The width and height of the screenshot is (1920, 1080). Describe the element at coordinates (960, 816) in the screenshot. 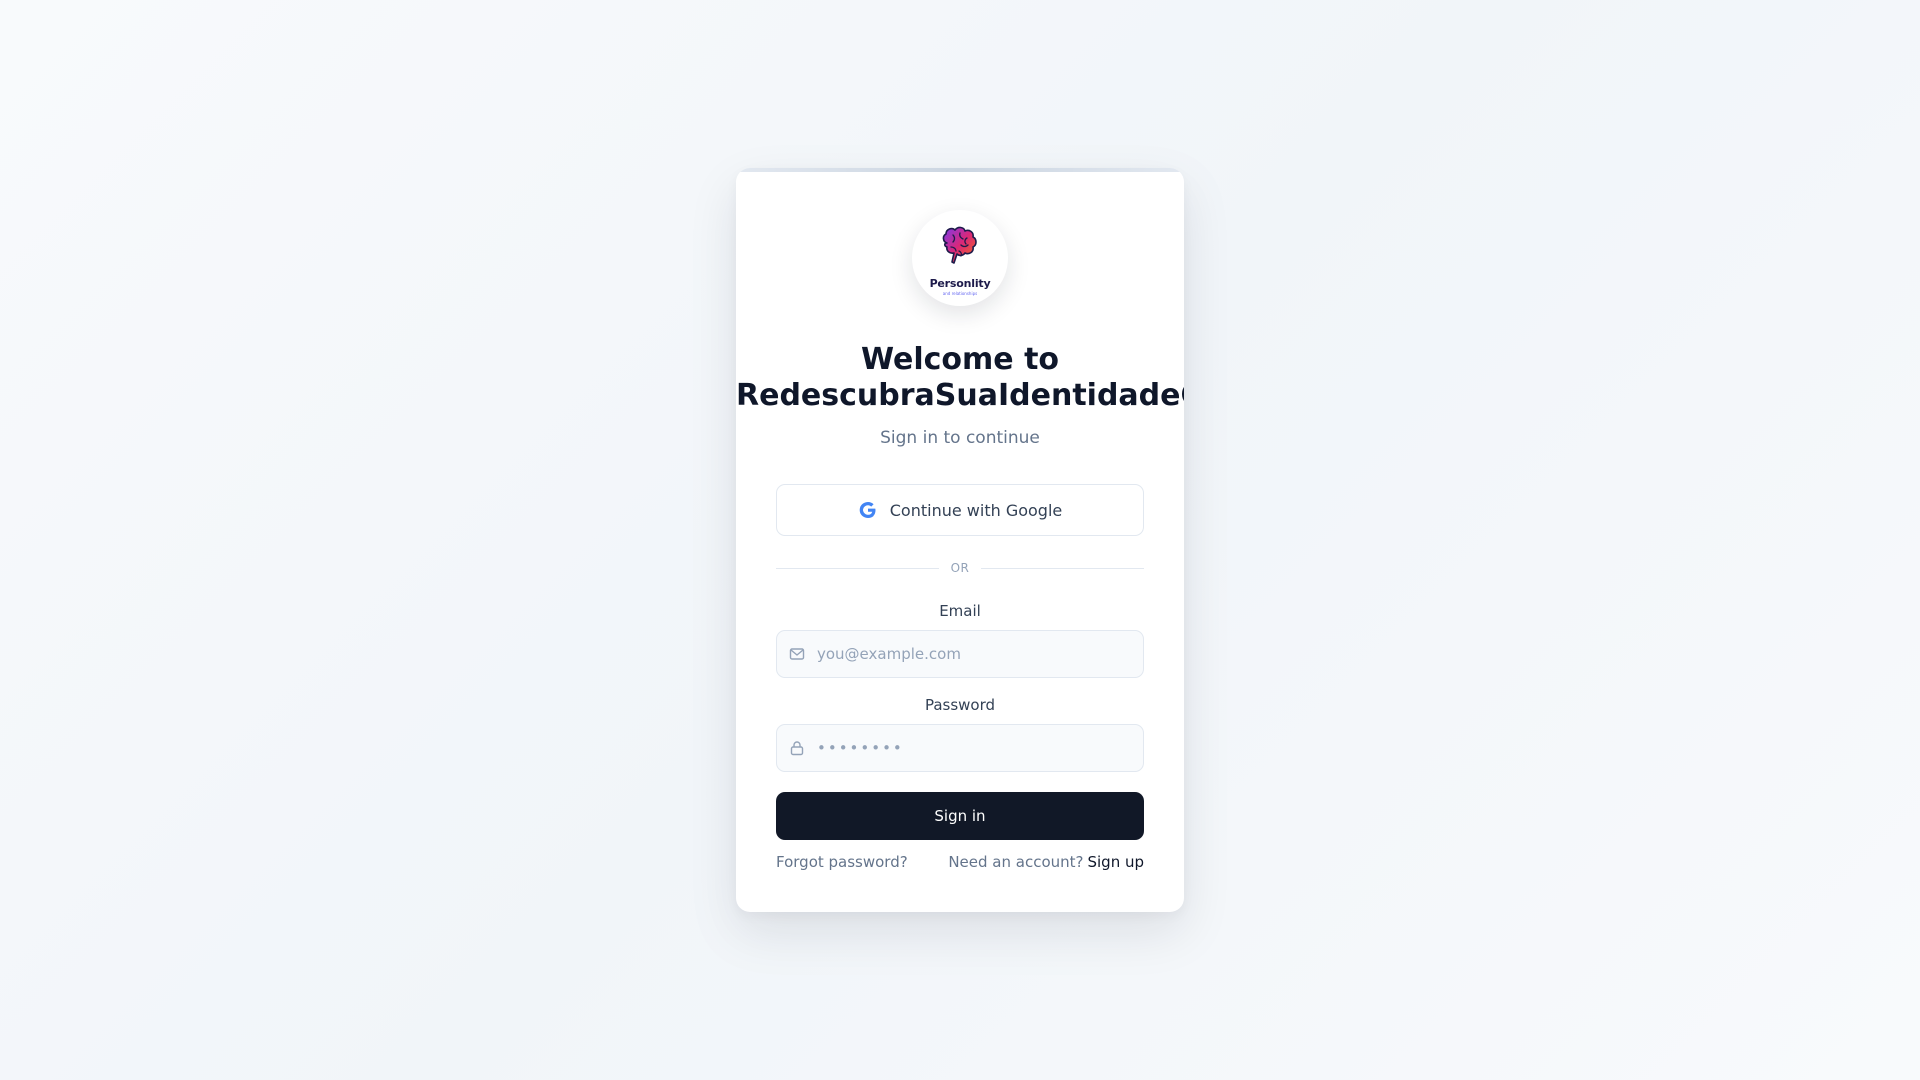

I see `signin-button: Sign in` at that location.